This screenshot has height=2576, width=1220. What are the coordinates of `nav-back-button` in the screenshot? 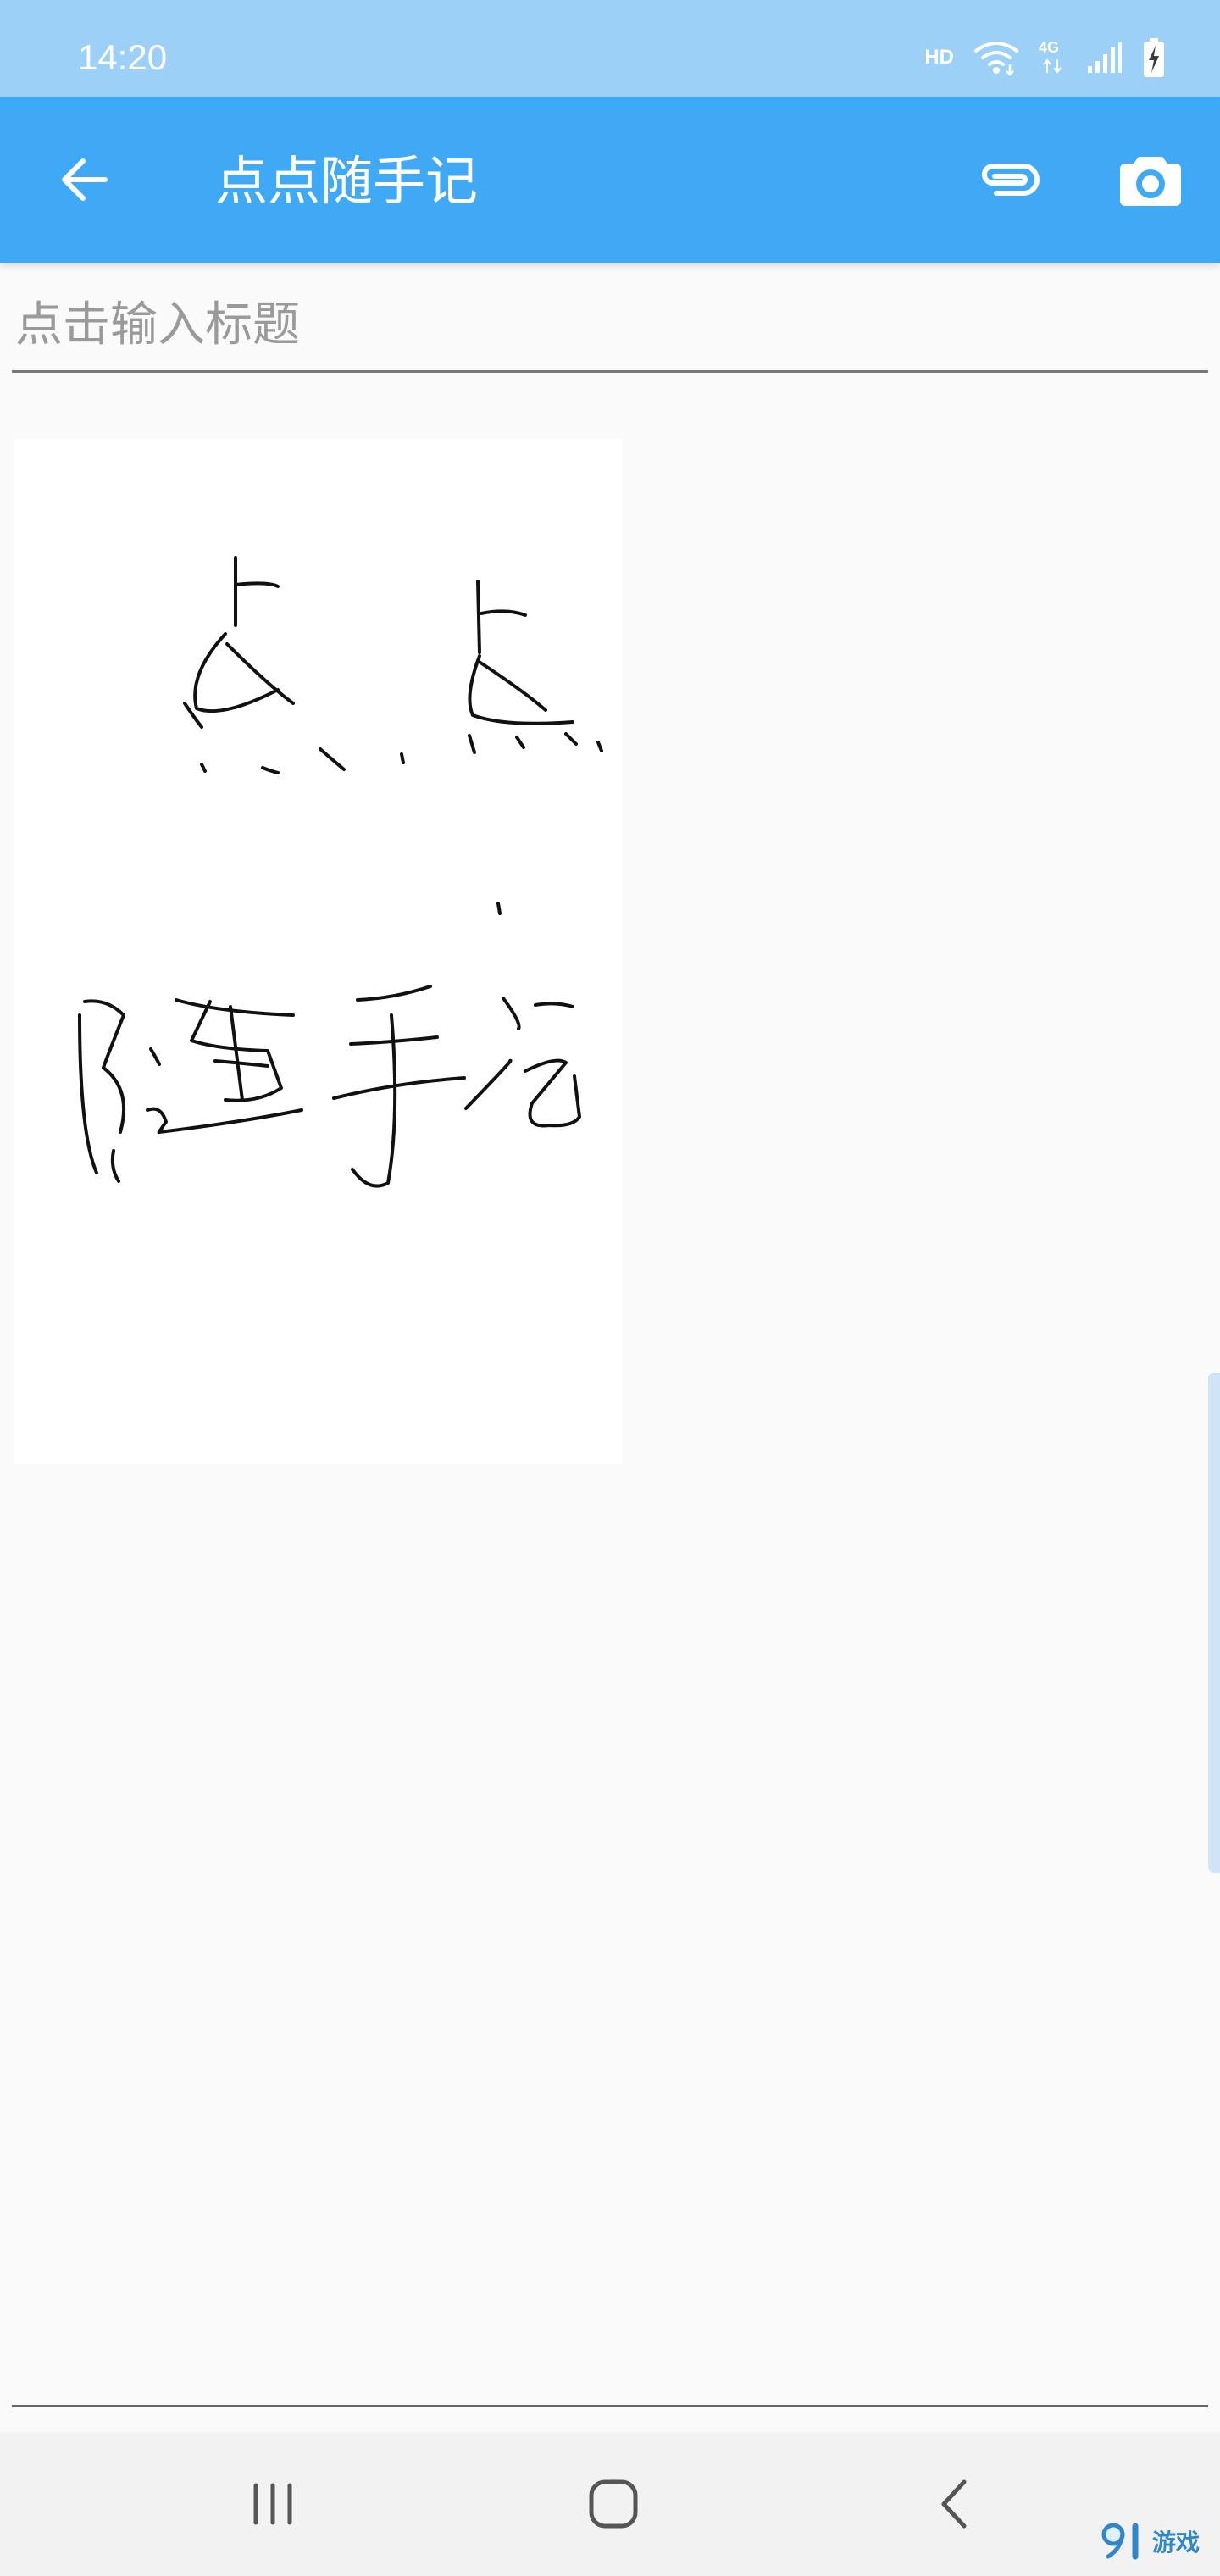 It's located at (954, 2504).